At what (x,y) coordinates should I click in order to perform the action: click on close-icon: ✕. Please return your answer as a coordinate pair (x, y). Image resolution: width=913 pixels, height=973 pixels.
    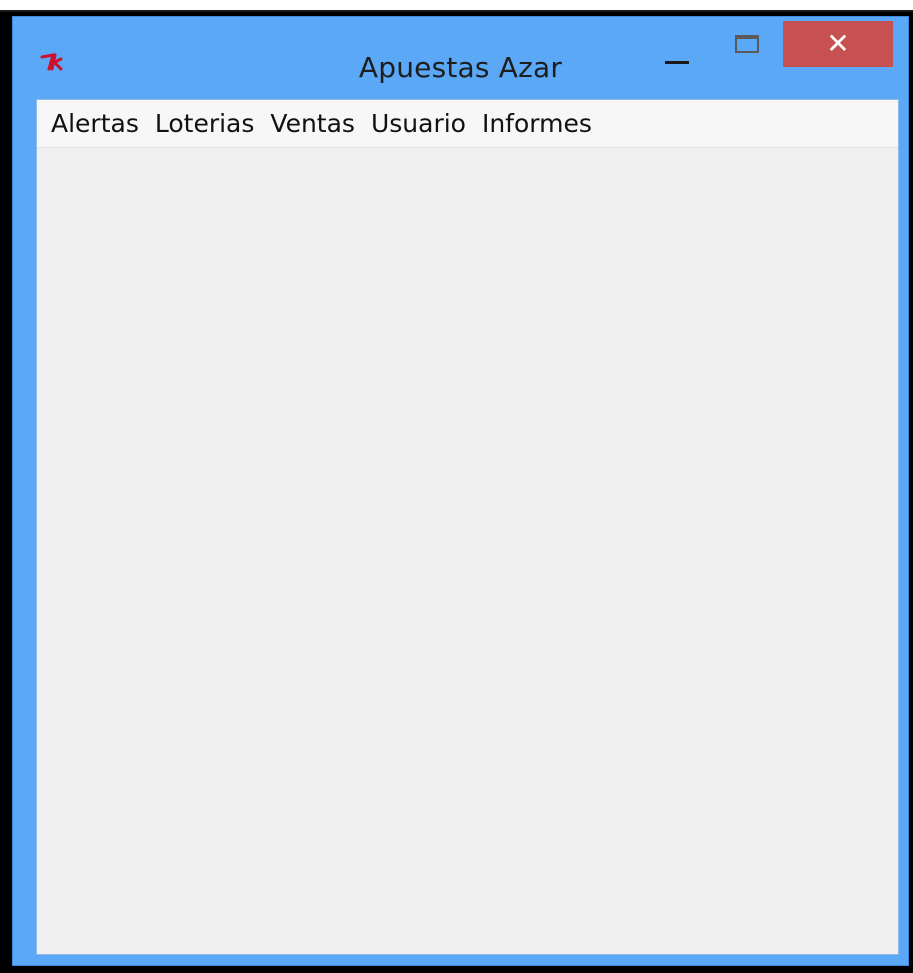
    Looking at the image, I should click on (838, 43).